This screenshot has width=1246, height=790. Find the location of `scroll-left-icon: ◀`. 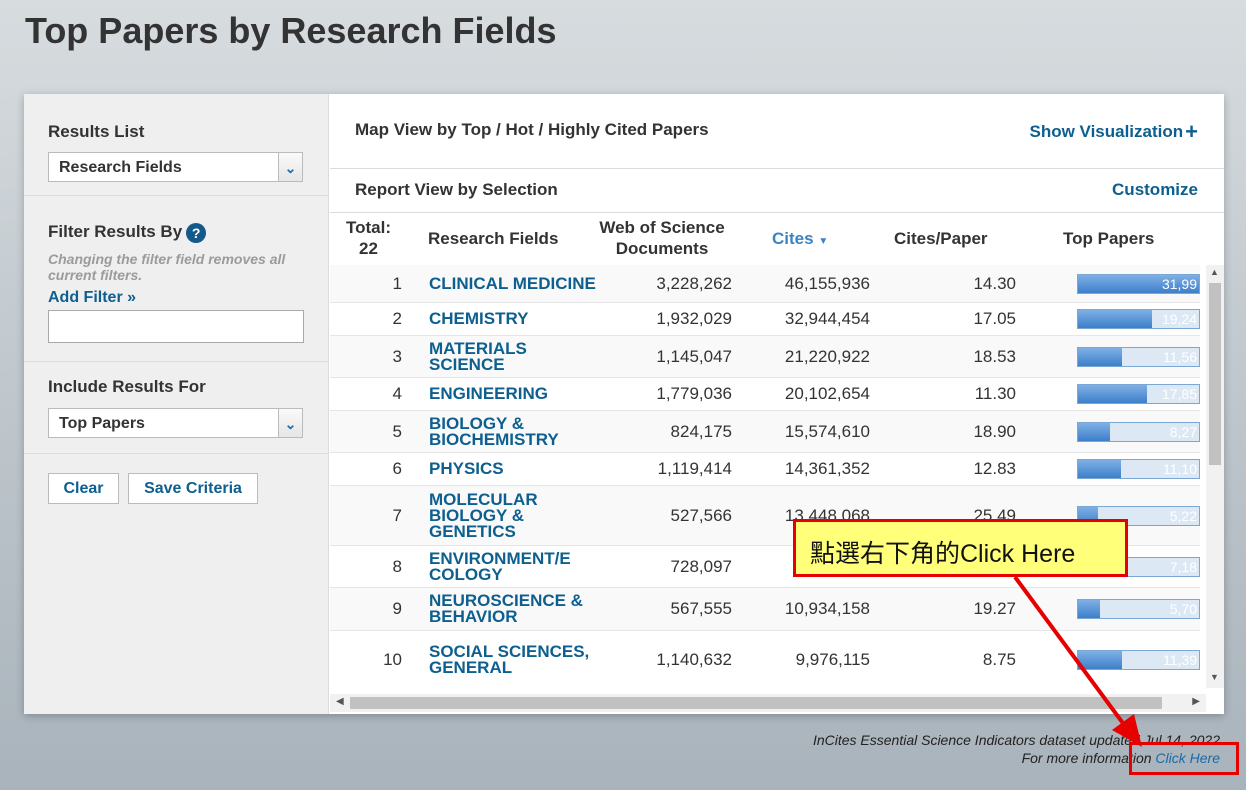

scroll-left-icon: ◀ is located at coordinates (340, 701).